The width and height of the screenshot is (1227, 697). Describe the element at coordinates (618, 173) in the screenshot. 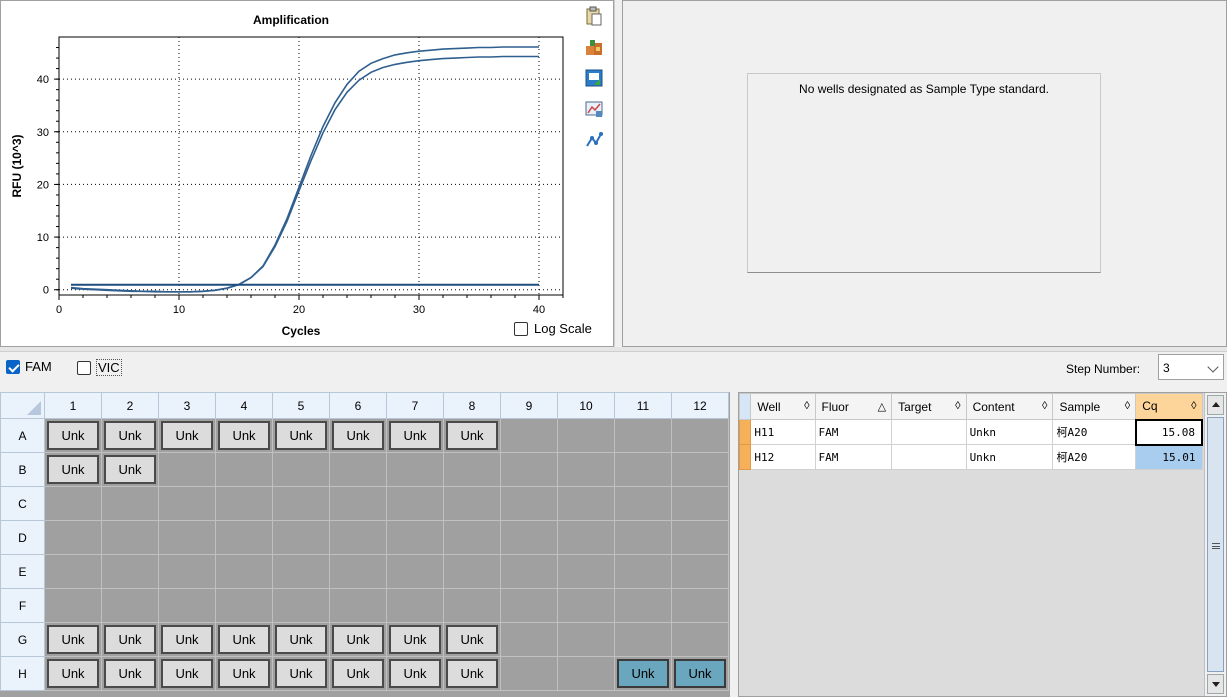

I see `vertical-splitter` at that location.